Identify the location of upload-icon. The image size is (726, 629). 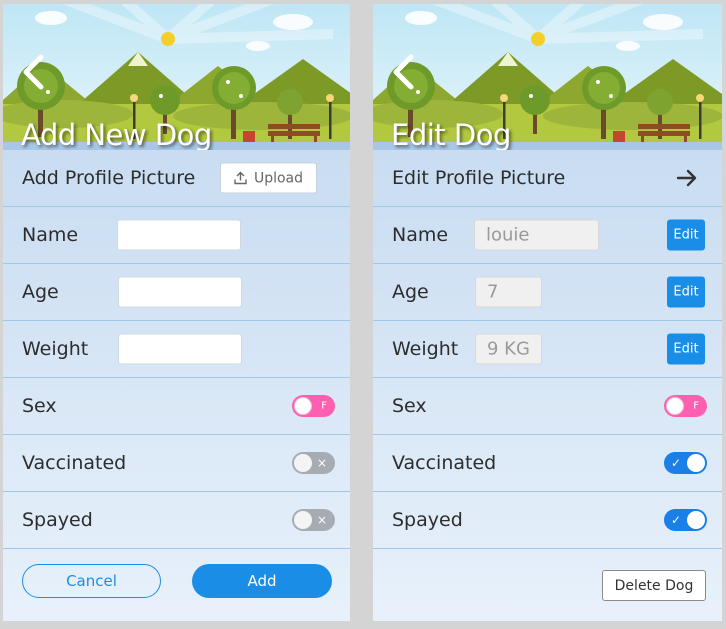
(240, 178).